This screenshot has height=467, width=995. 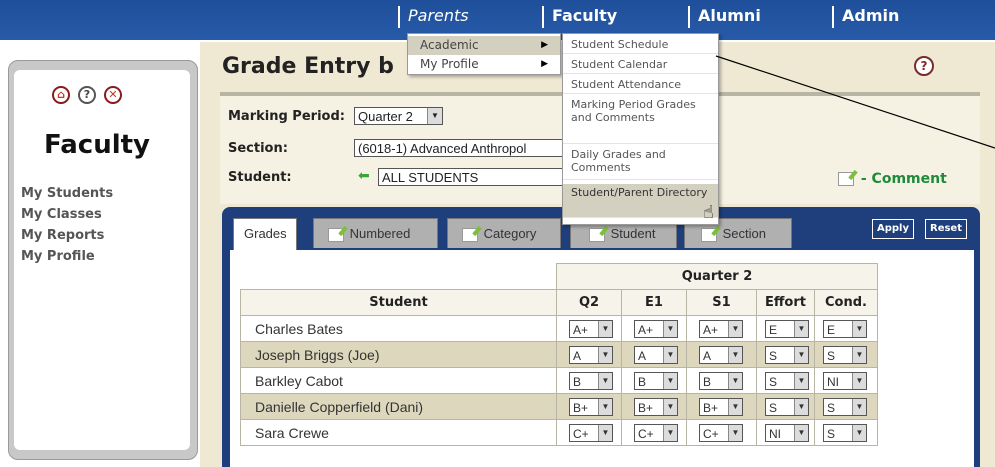 I want to click on callout-line, so click(x=855, y=102).